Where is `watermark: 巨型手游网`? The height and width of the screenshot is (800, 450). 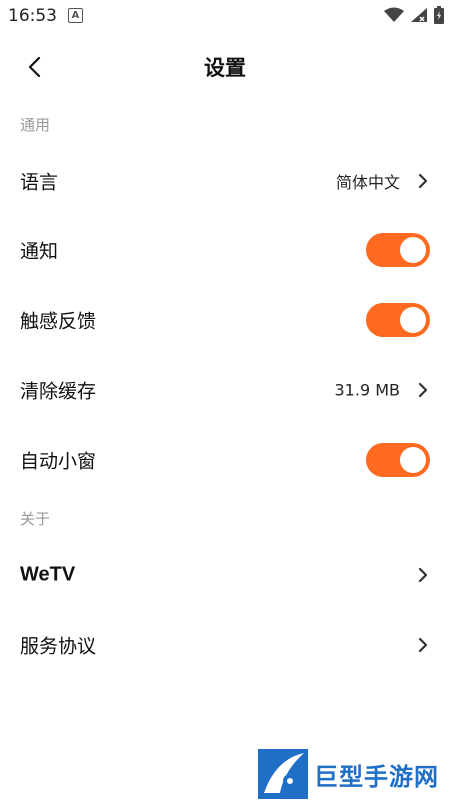 watermark: 巨型手游网 is located at coordinates (353, 774).